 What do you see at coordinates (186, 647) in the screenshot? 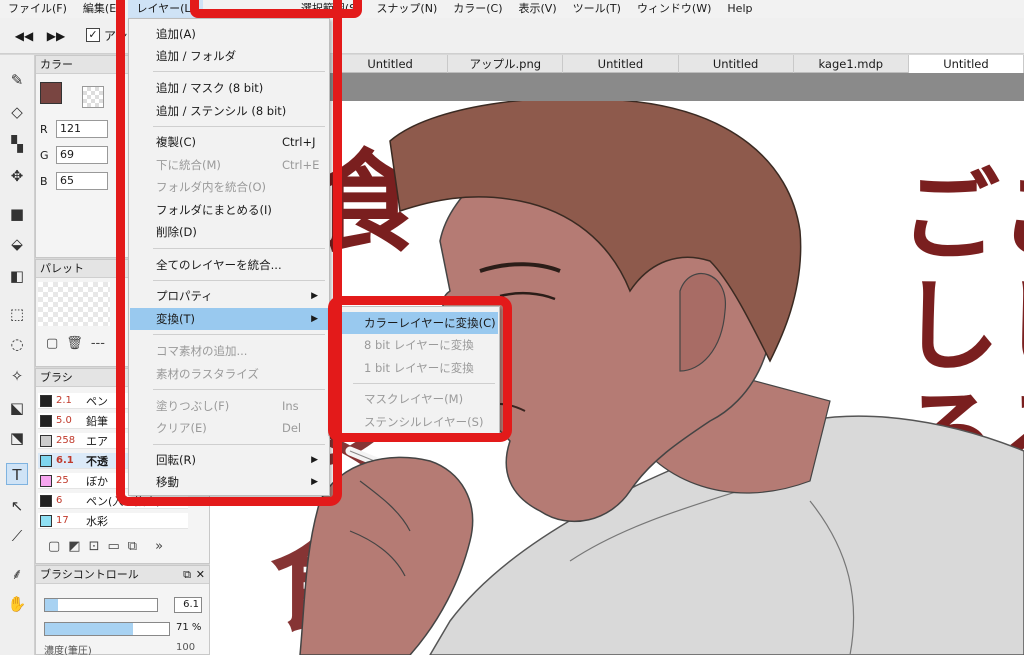
I see `density-value: 100` at bounding box center [186, 647].